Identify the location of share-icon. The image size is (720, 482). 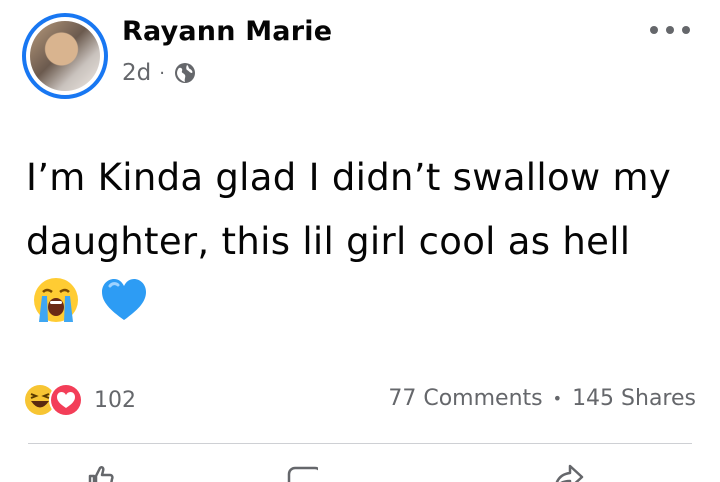
(569, 473).